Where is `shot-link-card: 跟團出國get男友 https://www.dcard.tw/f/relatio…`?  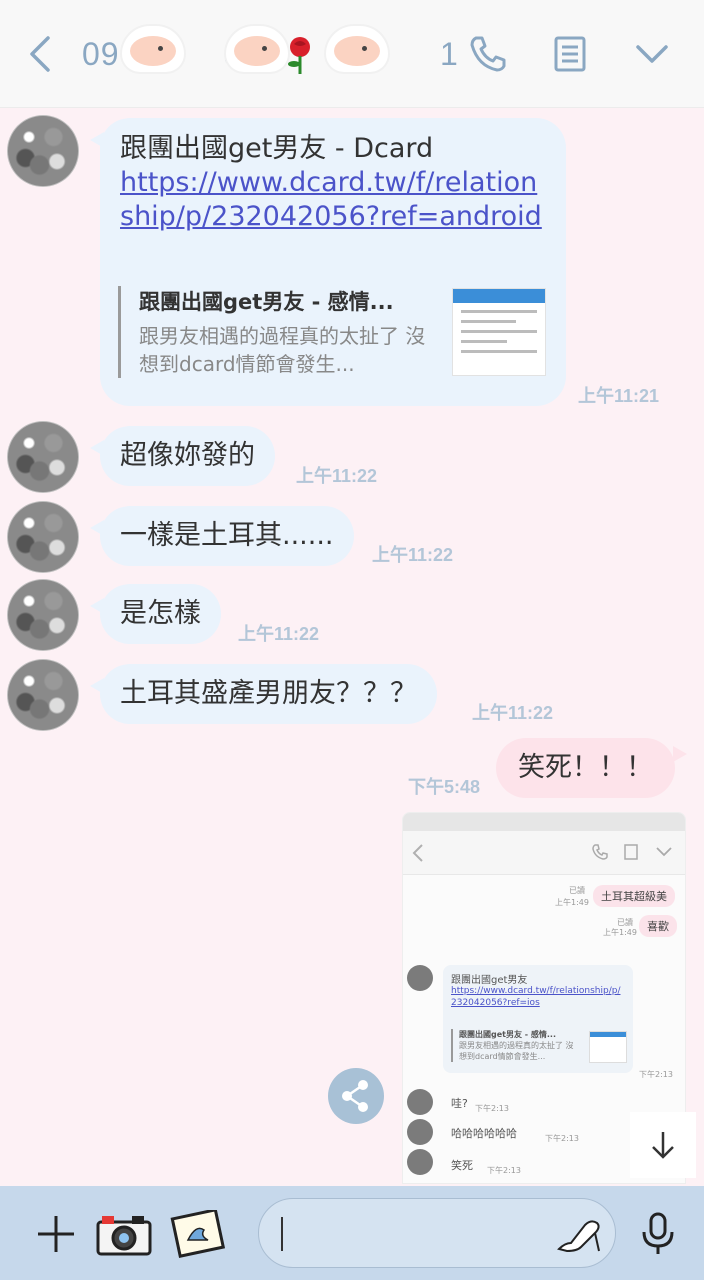
shot-link-card: 跟團出國get男友 https://www.dcard.tw/f/relatio… is located at coordinates (538, 1019).